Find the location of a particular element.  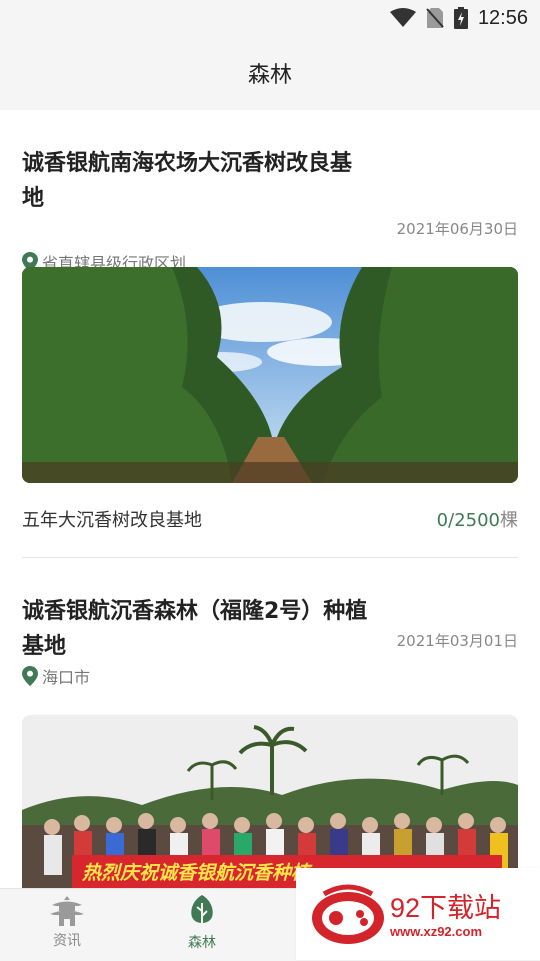

watermark: 92下载站 www.xz92.com is located at coordinates (418, 914).